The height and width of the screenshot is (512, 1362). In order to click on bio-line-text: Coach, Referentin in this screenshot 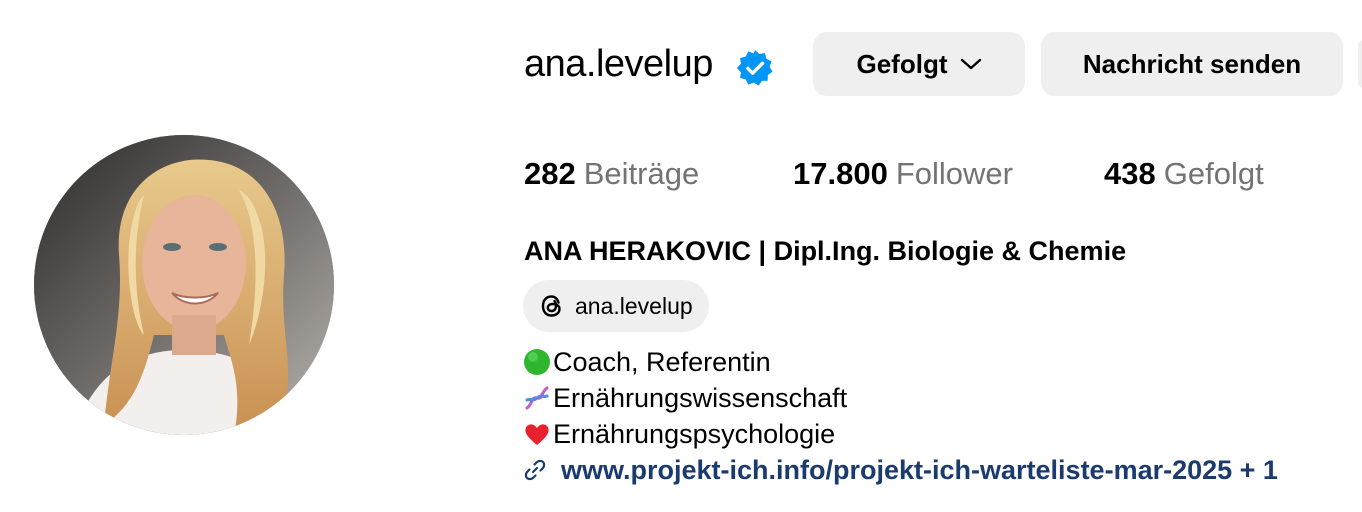, I will do `click(662, 362)`.